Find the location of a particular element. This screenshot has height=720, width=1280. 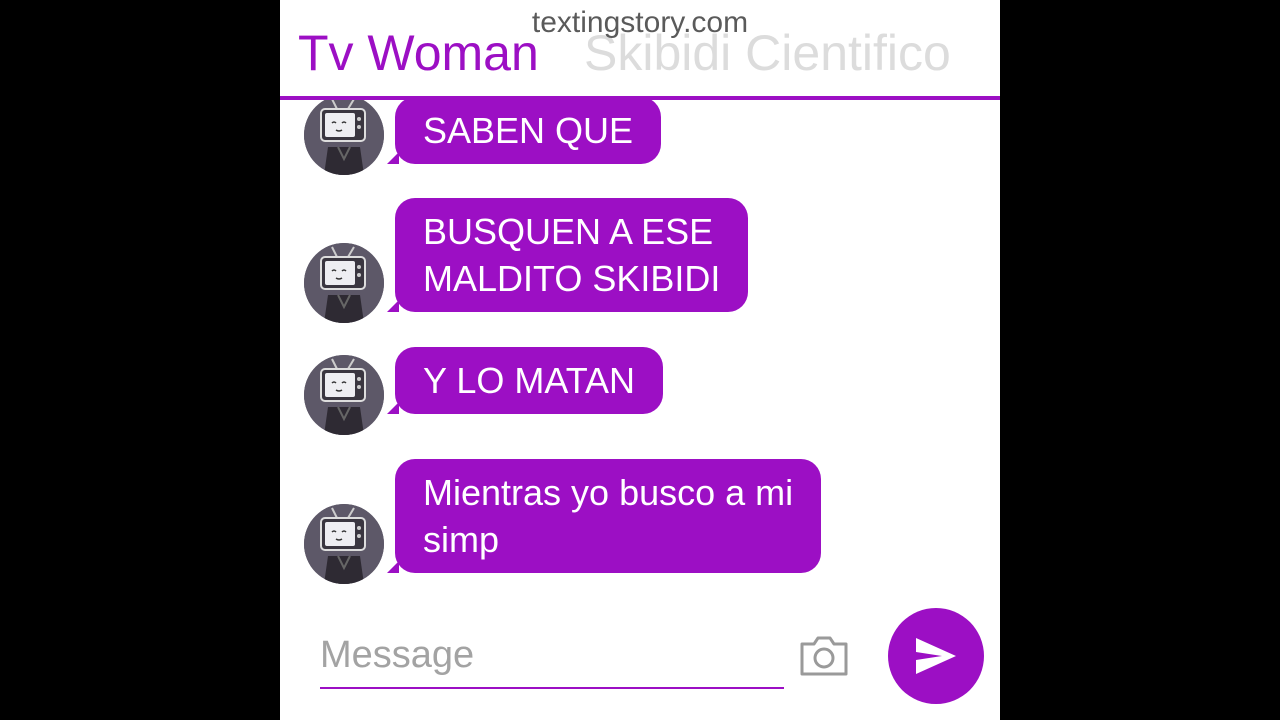

message-input is located at coordinates (550, 655).